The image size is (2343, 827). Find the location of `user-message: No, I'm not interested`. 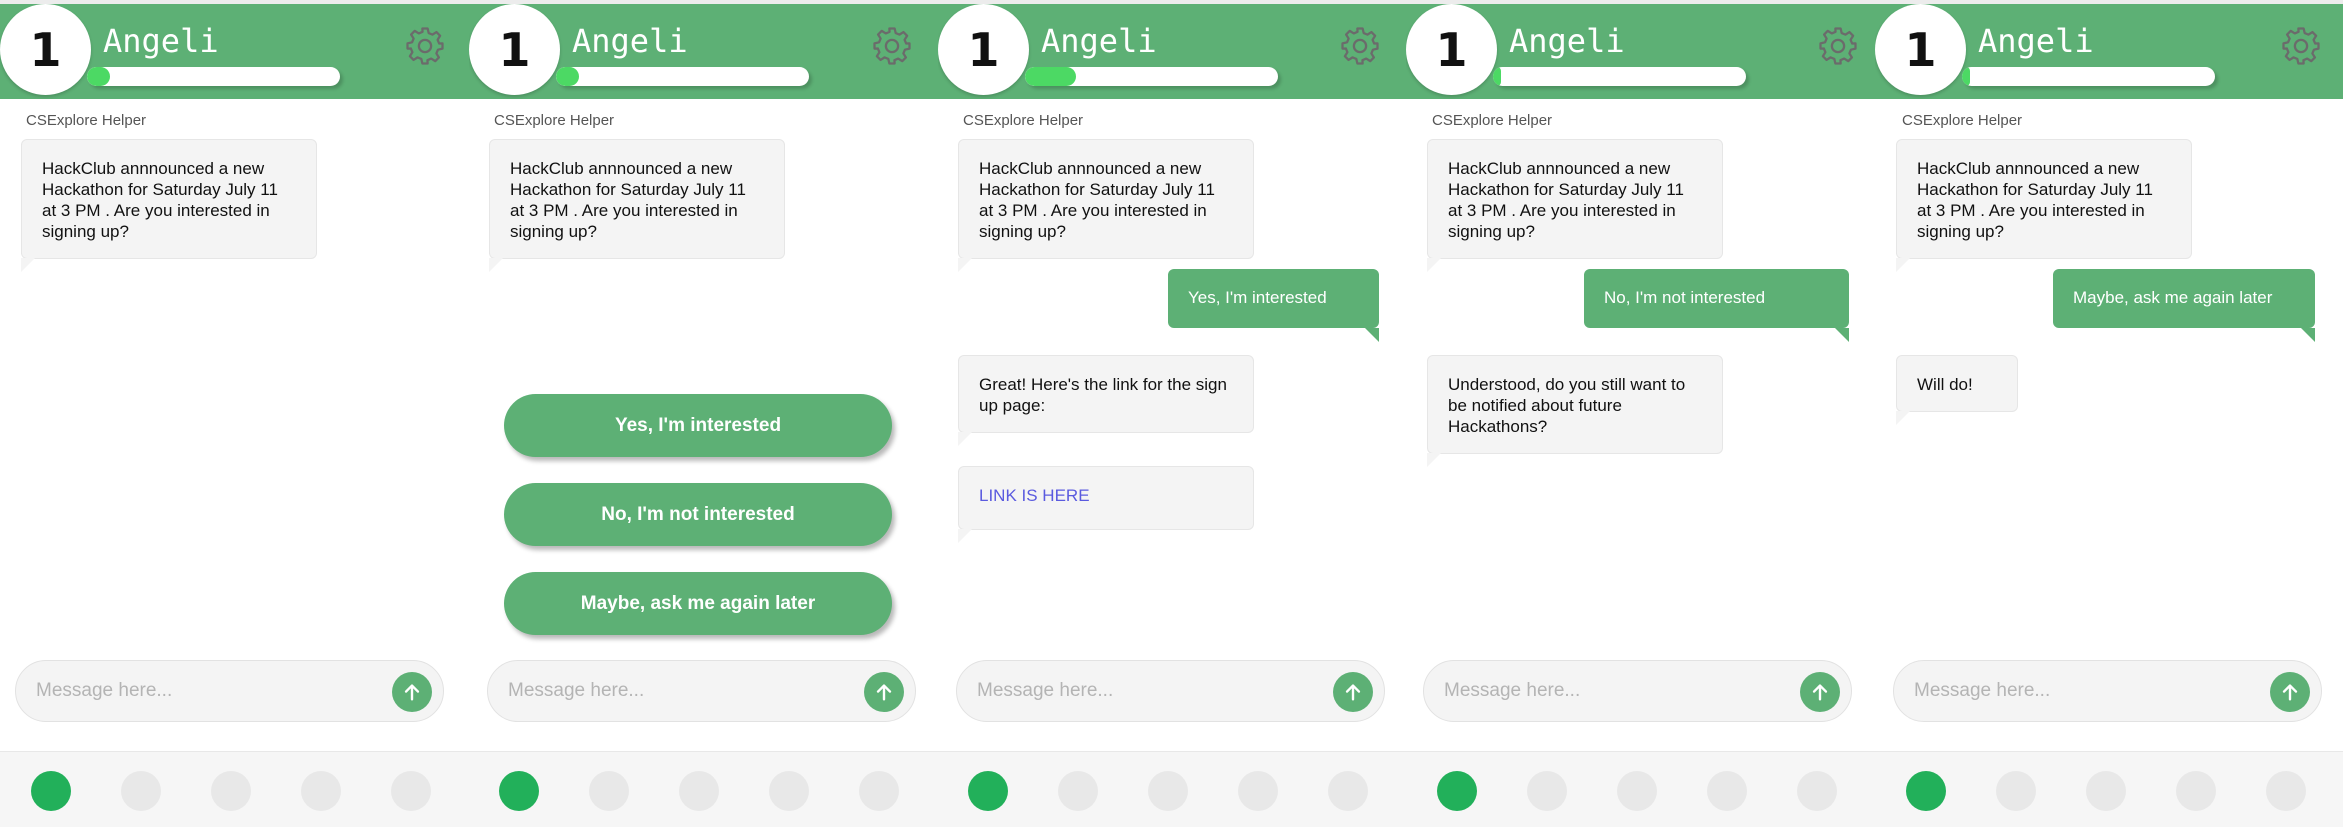

user-message: No, I'm not interested is located at coordinates (1716, 305).